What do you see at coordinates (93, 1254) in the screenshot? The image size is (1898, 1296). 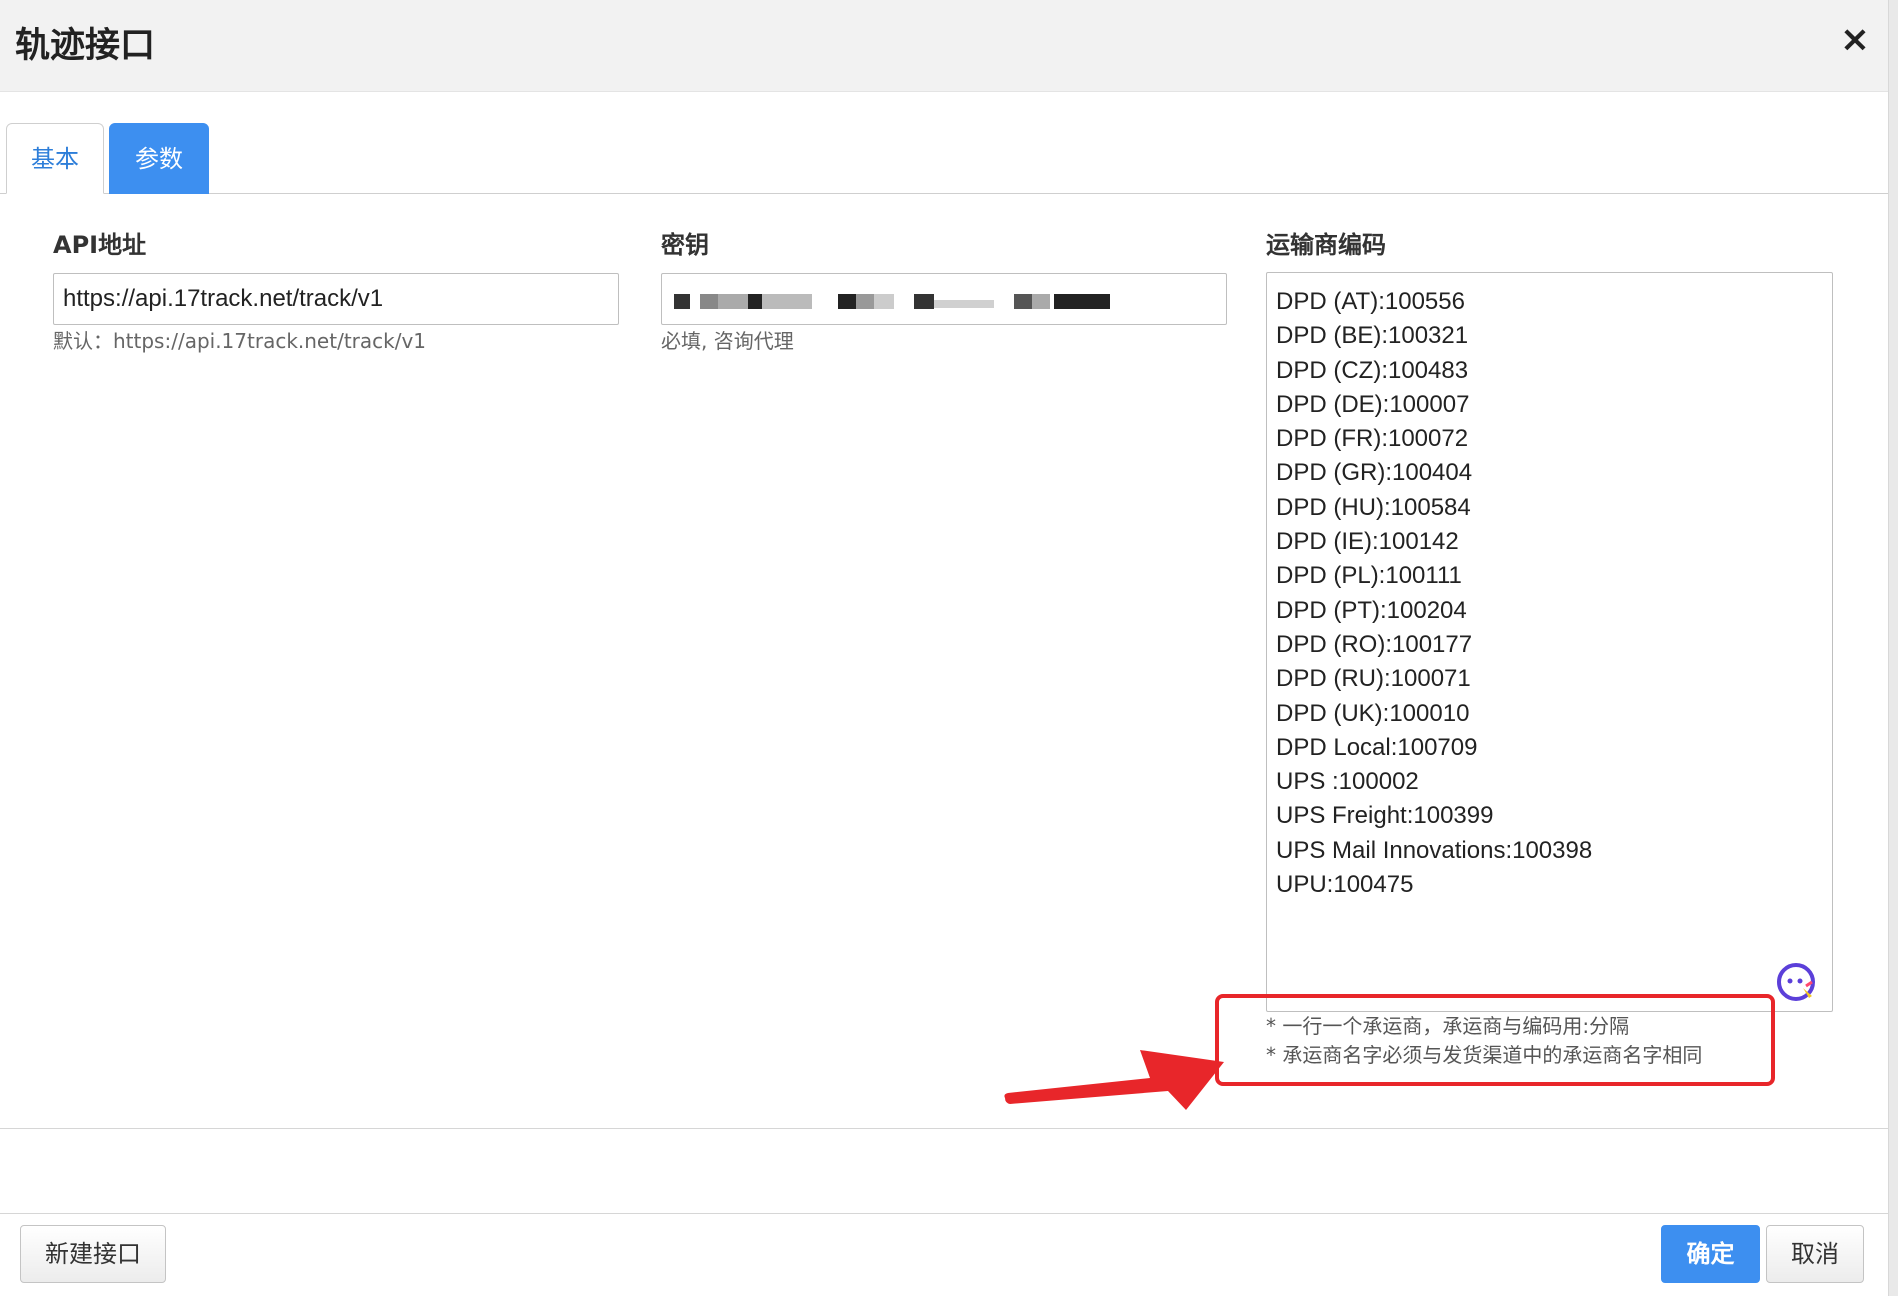 I see `new-interface-button: 新建接口` at bounding box center [93, 1254].